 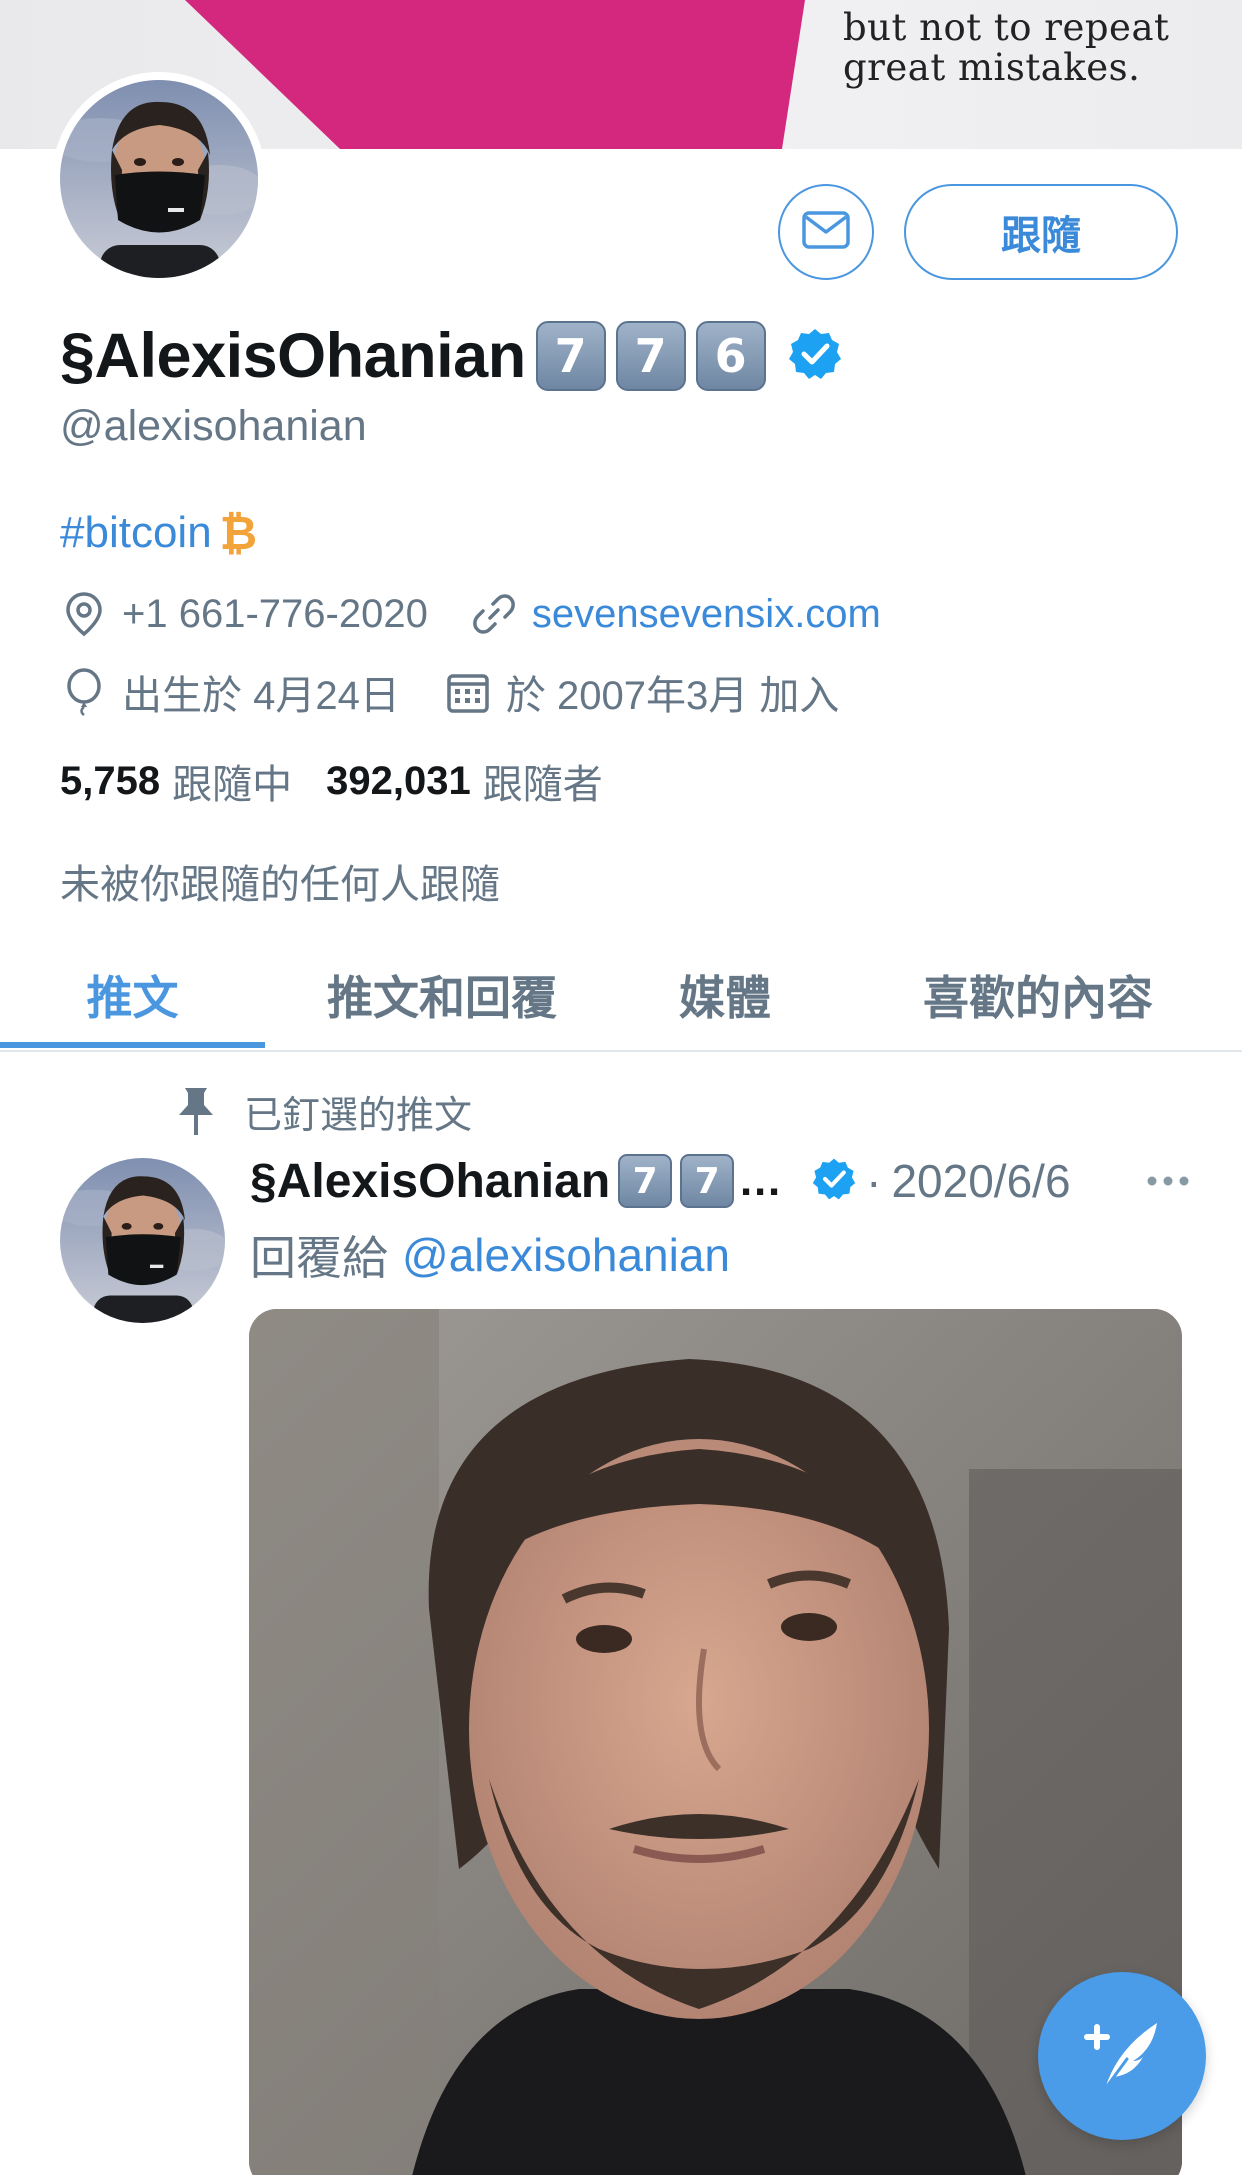 I want to click on tab-media: 媒體, so click(x=725, y=995).